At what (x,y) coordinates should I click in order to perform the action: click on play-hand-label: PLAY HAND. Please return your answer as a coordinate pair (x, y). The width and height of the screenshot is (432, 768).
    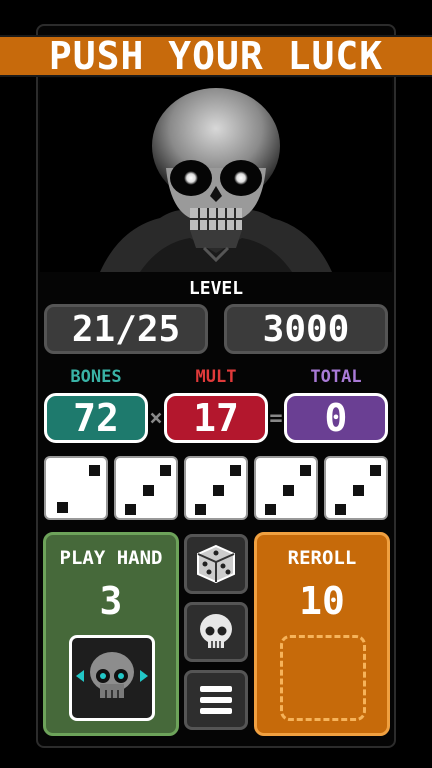
    Looking at the image, I should click on (111, 558).